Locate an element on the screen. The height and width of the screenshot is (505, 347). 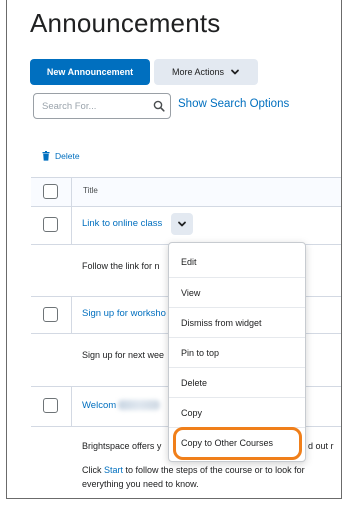
announcement-link: Link to online class is located at coordinates (122, 223).